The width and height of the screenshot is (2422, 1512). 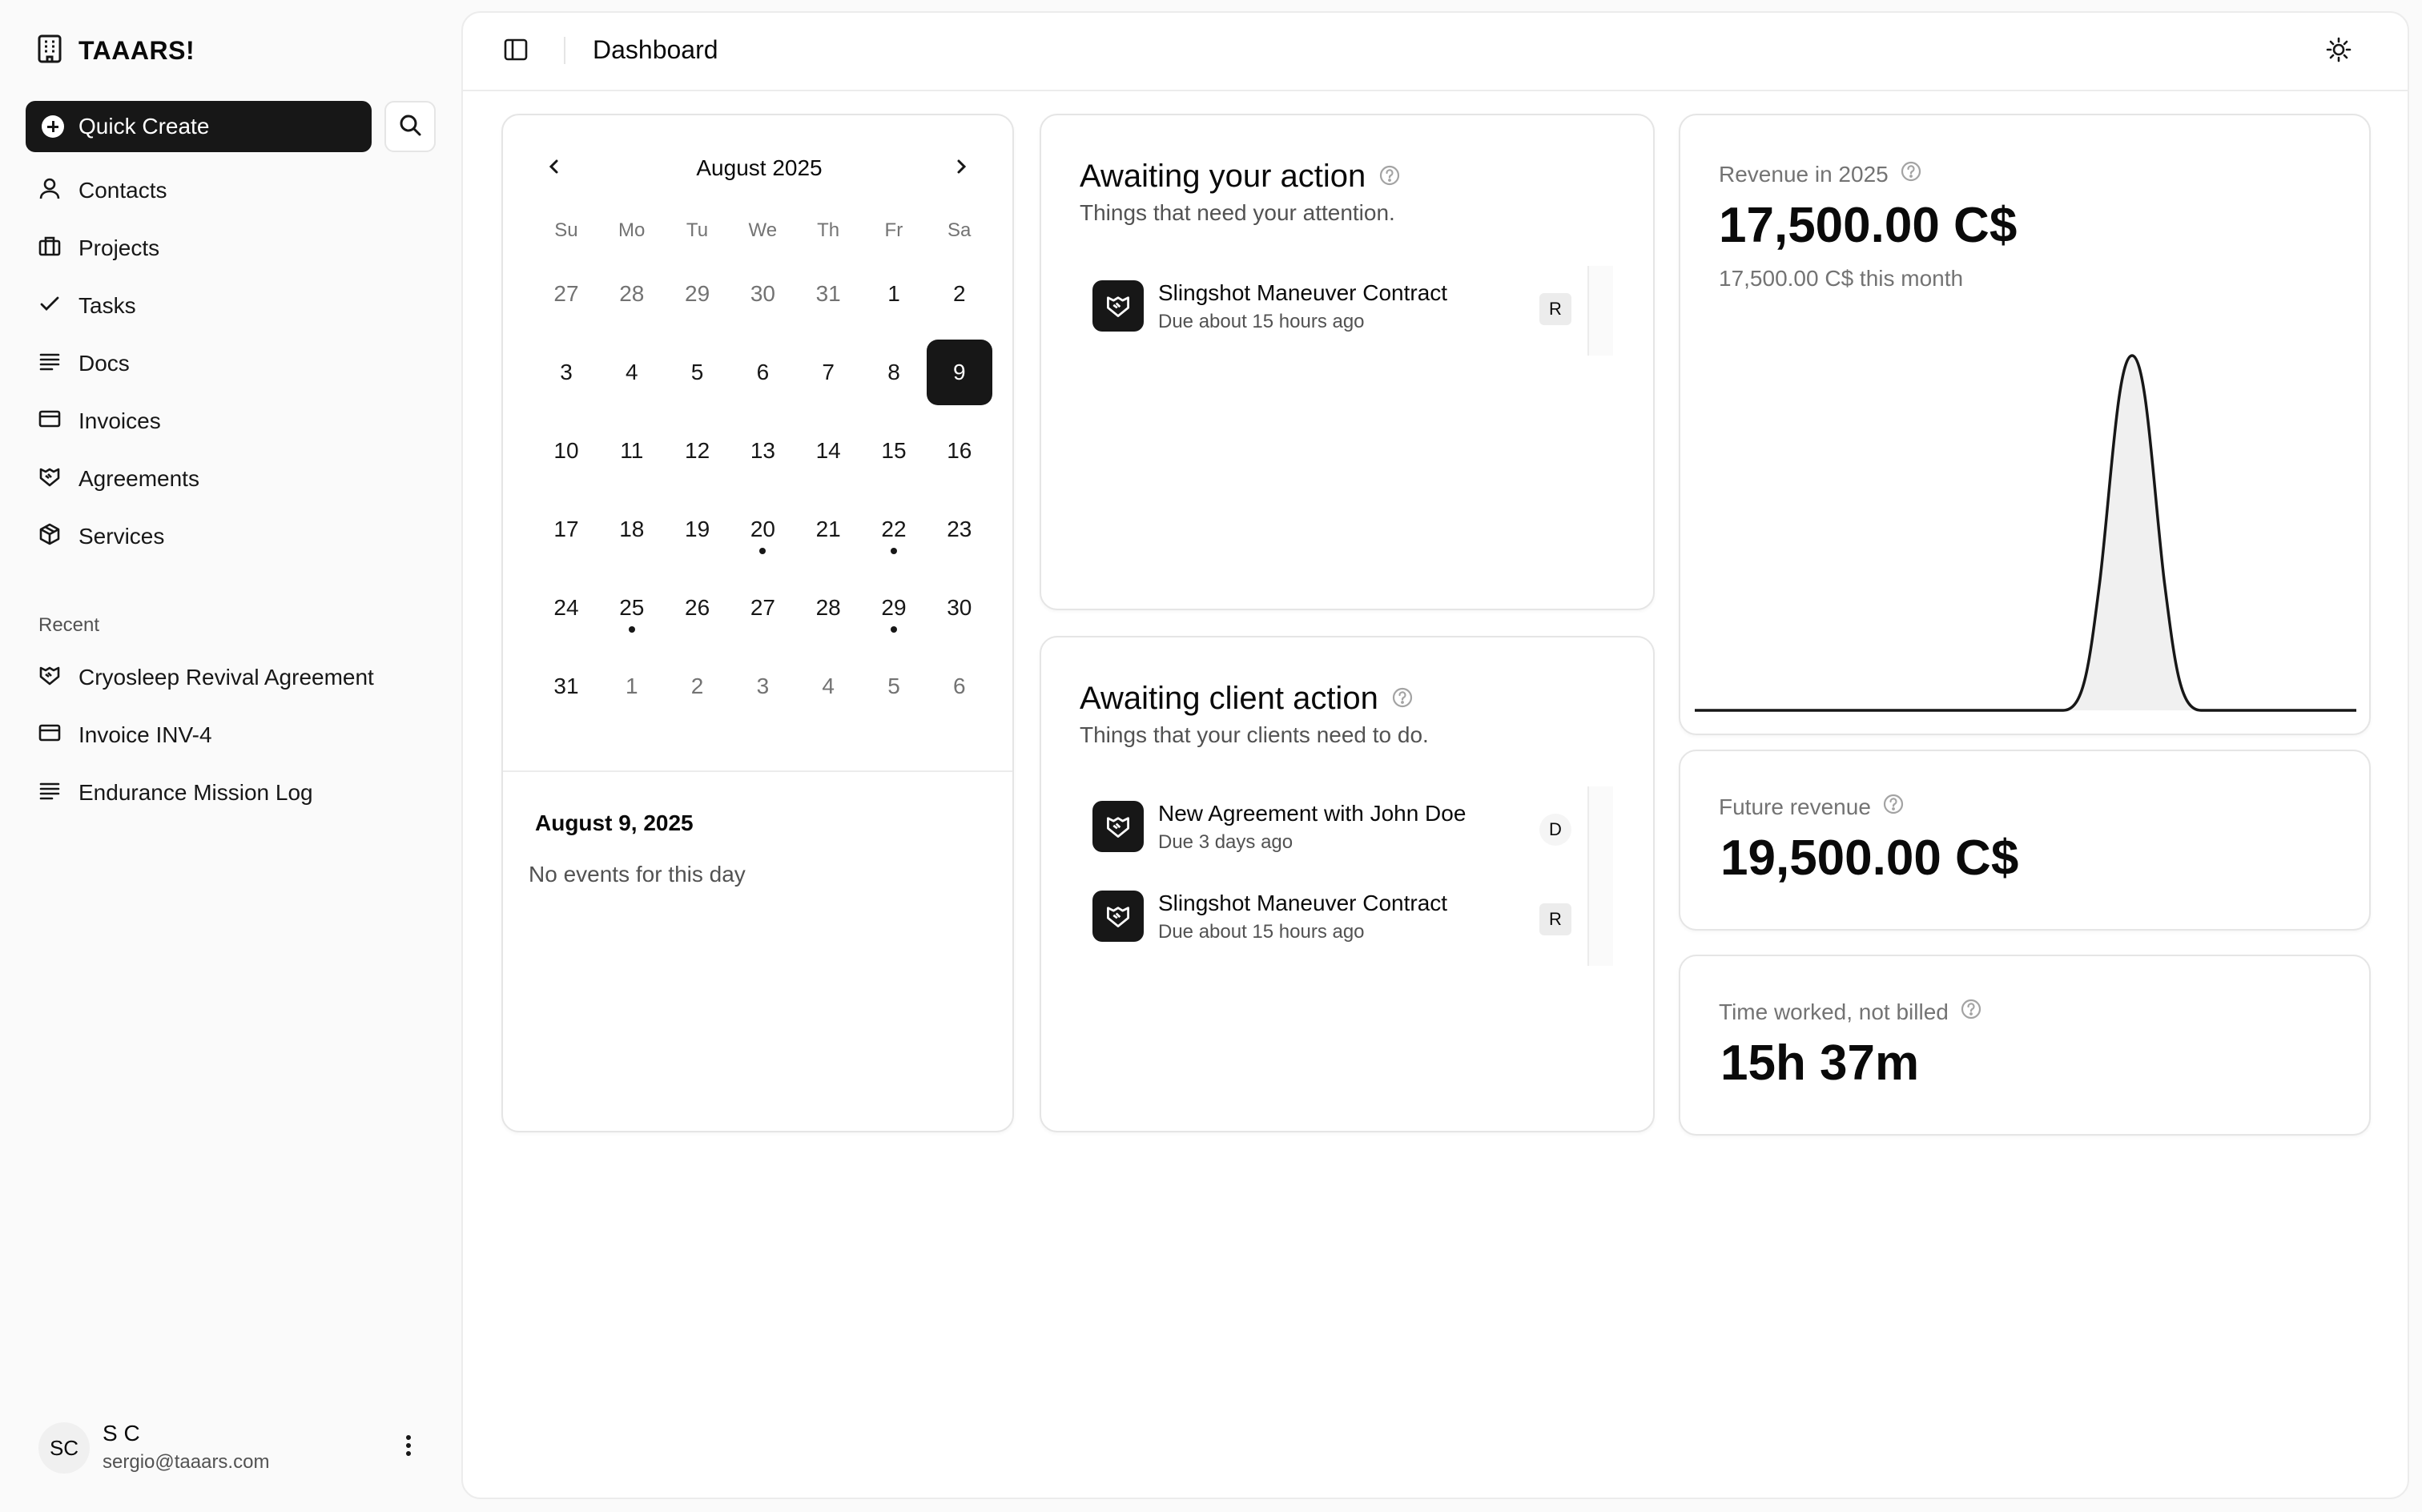 I want to click on calendar-day: 18, so click(x=632, y=529).